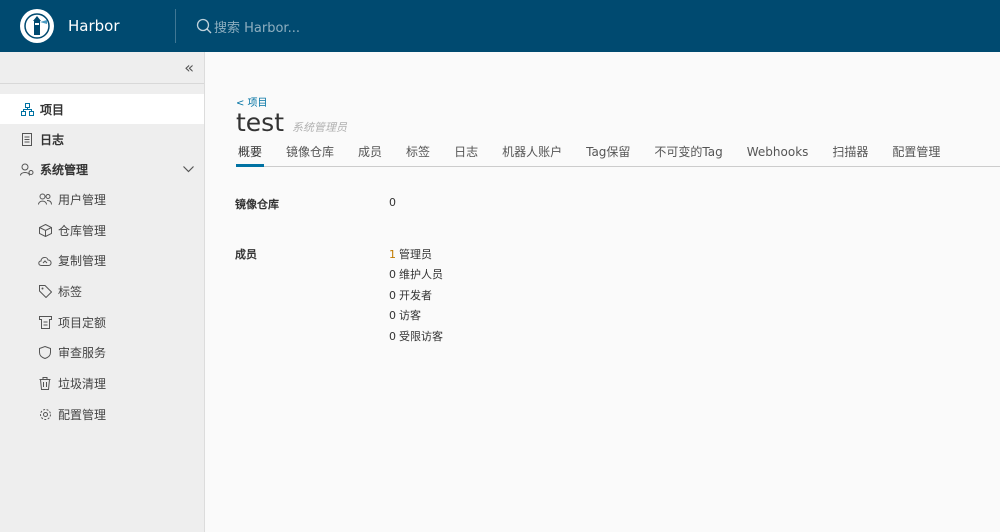  Describe the element at coordinates (45, 353) in the screenshot. I see `shield-icon` at that location.